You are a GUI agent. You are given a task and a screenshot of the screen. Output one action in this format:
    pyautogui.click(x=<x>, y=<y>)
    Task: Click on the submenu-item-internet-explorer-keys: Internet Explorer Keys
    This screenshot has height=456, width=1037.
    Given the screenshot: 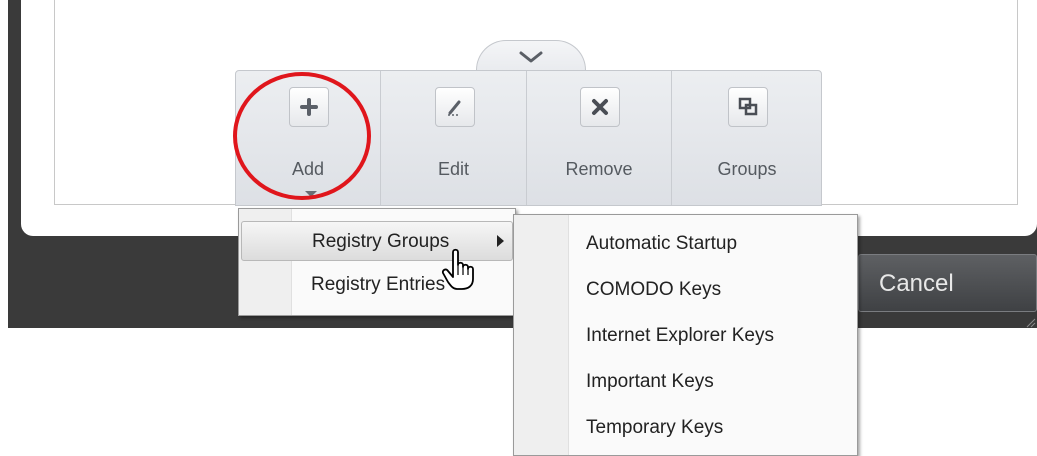 What is the action you would take?
    pyautogui.click(x=680, y=336)
    